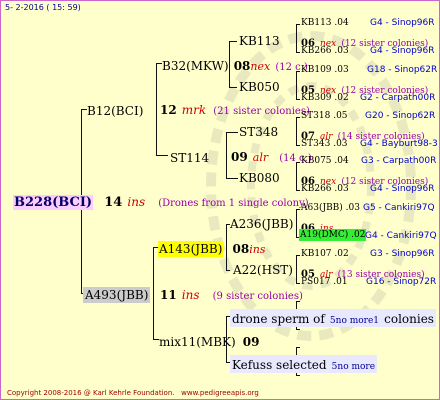  I want to click on g4-ref: G3 - Carpath00R, so click(399, 161).